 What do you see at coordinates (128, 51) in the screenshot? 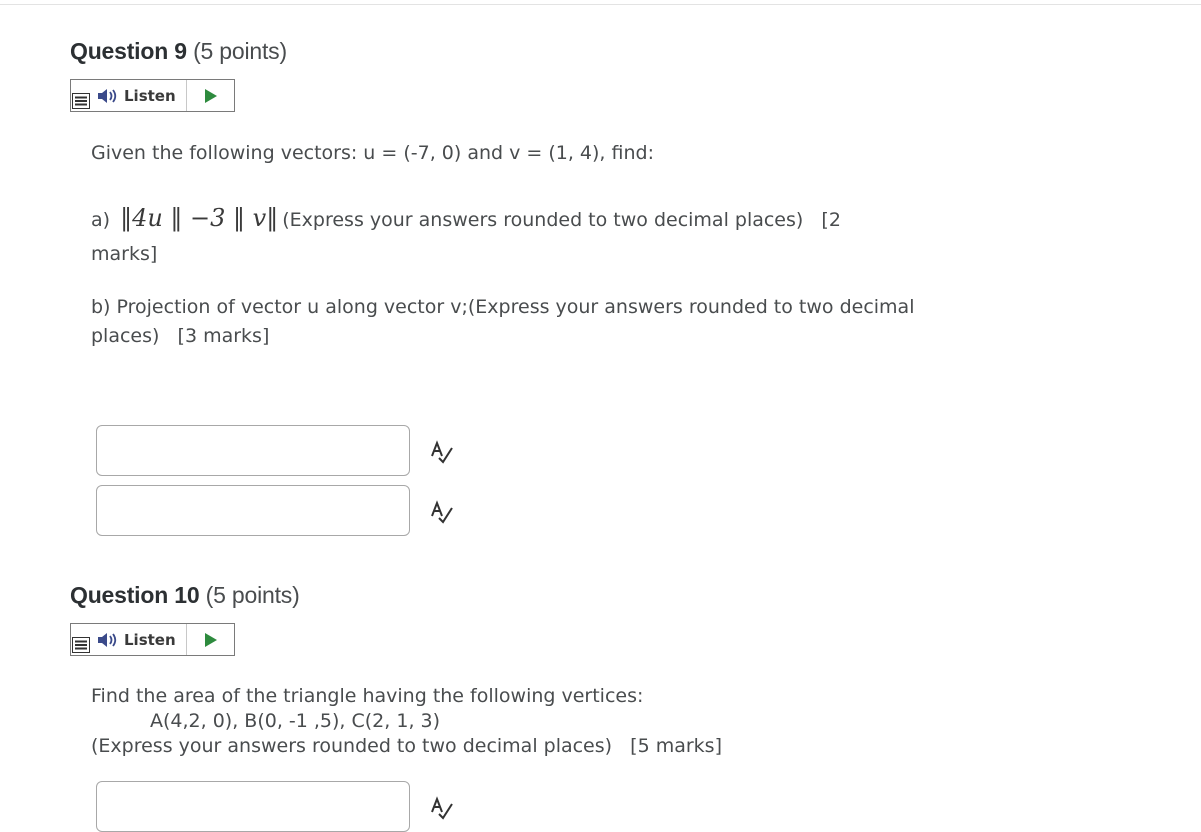
I see `question-number: Question 9` at bounding box center [128, 51].